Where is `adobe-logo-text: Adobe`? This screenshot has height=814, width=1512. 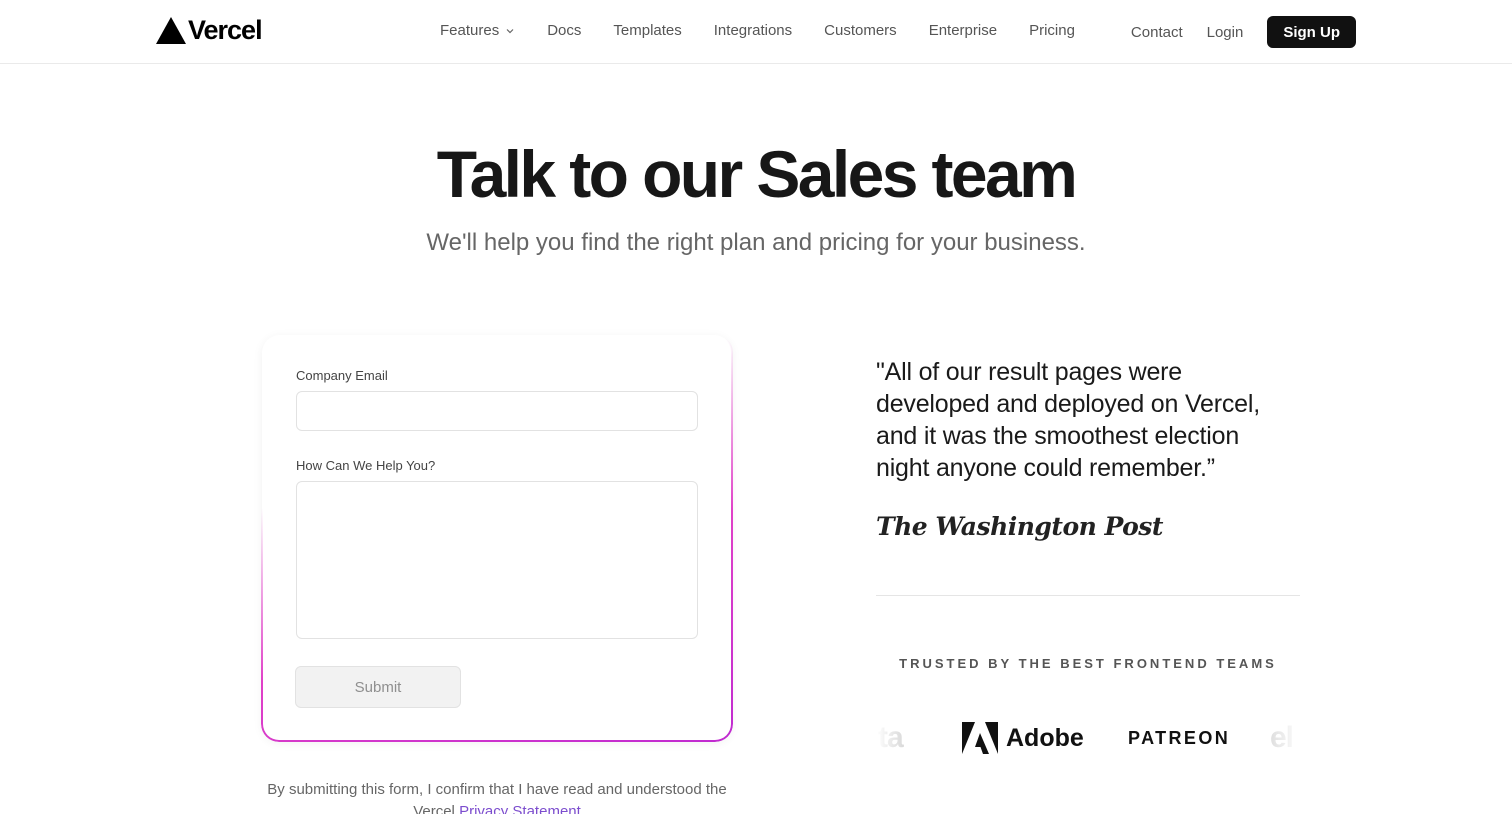
adobe-logo-text: Adobe is located at coordinates (1045, 737).